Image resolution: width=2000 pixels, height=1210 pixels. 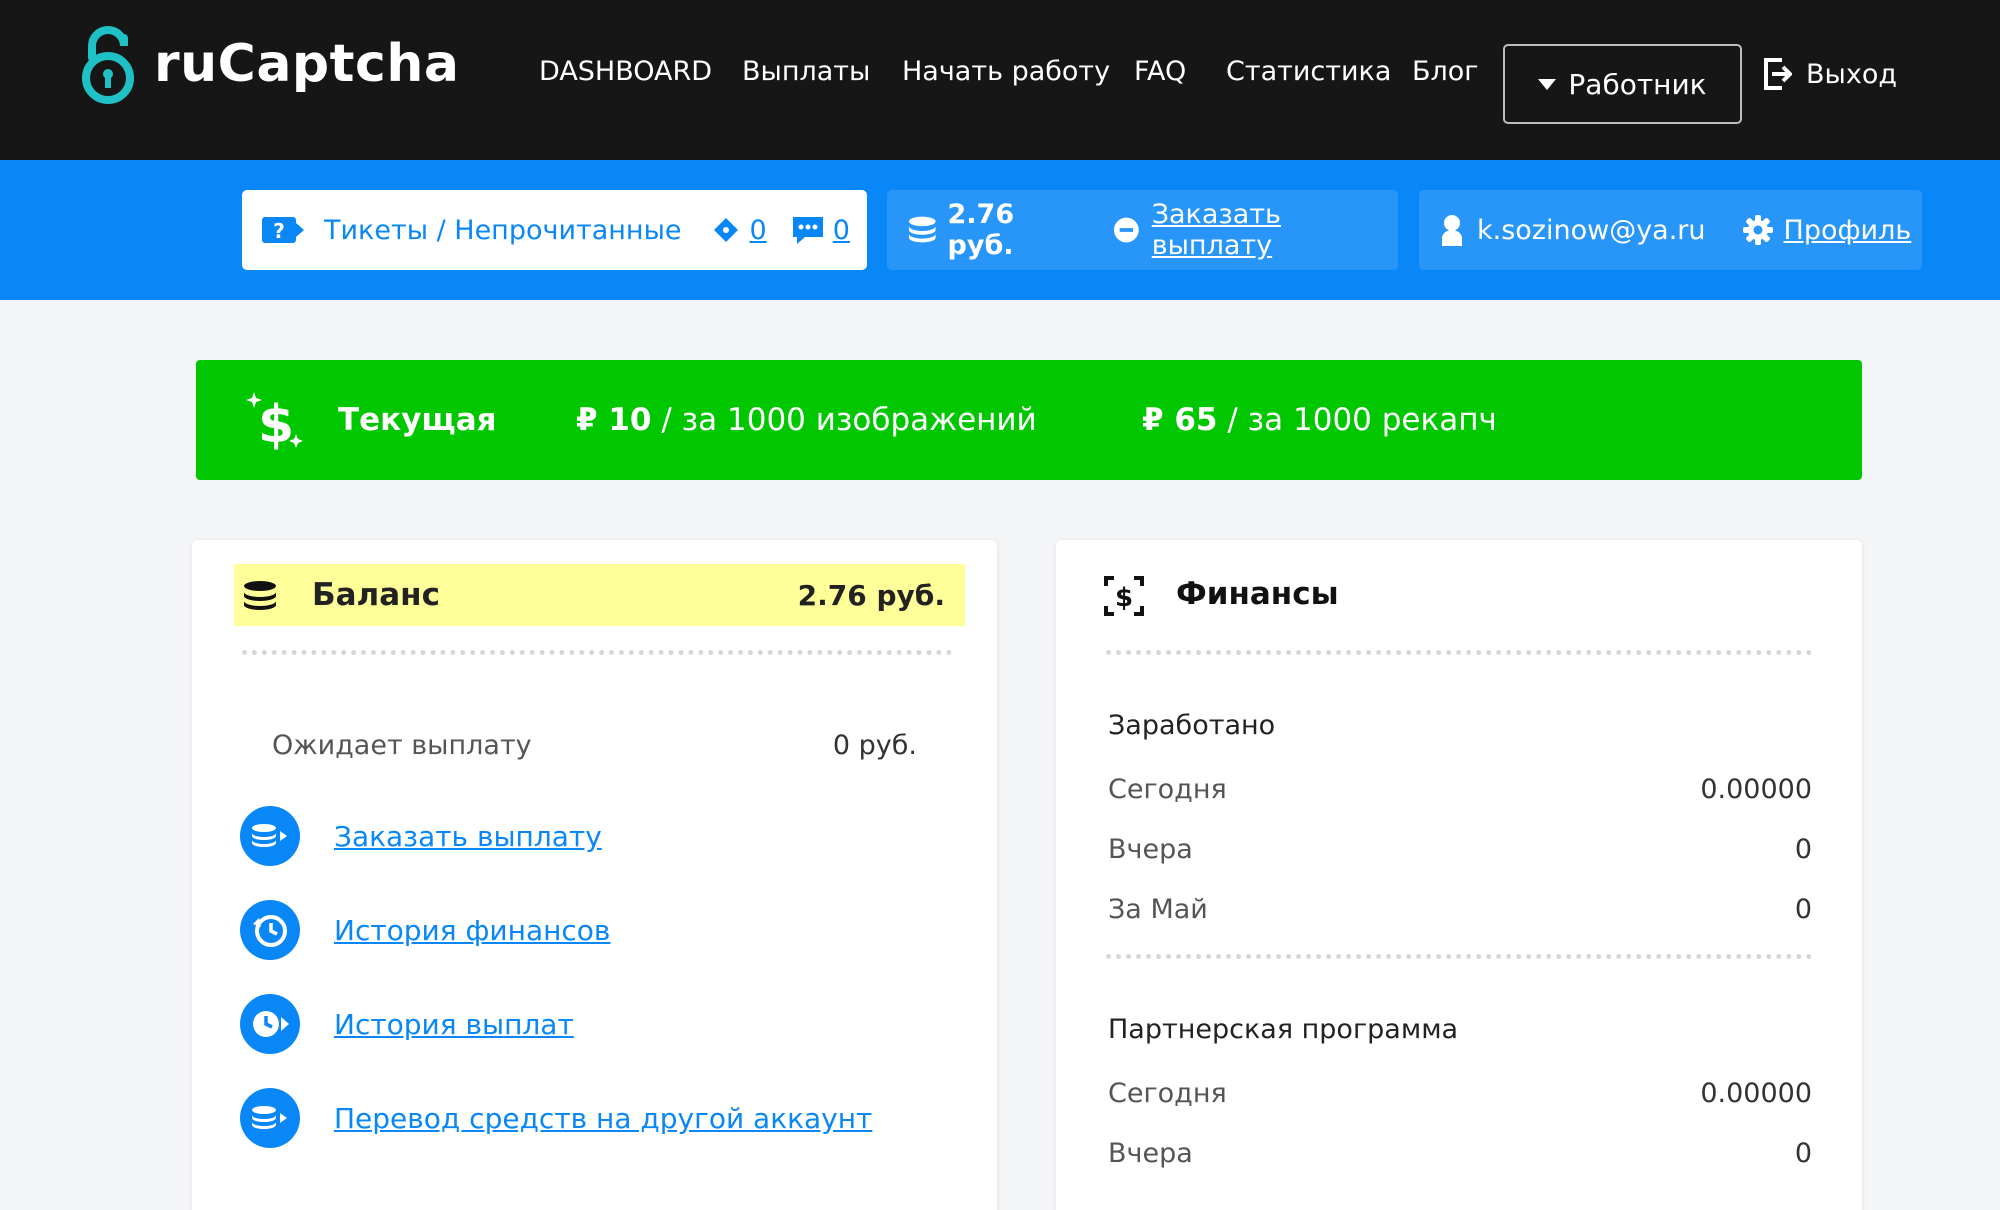 I want to click on balance-header: Баланс 2.76 руб., so click(x=599, y=595).